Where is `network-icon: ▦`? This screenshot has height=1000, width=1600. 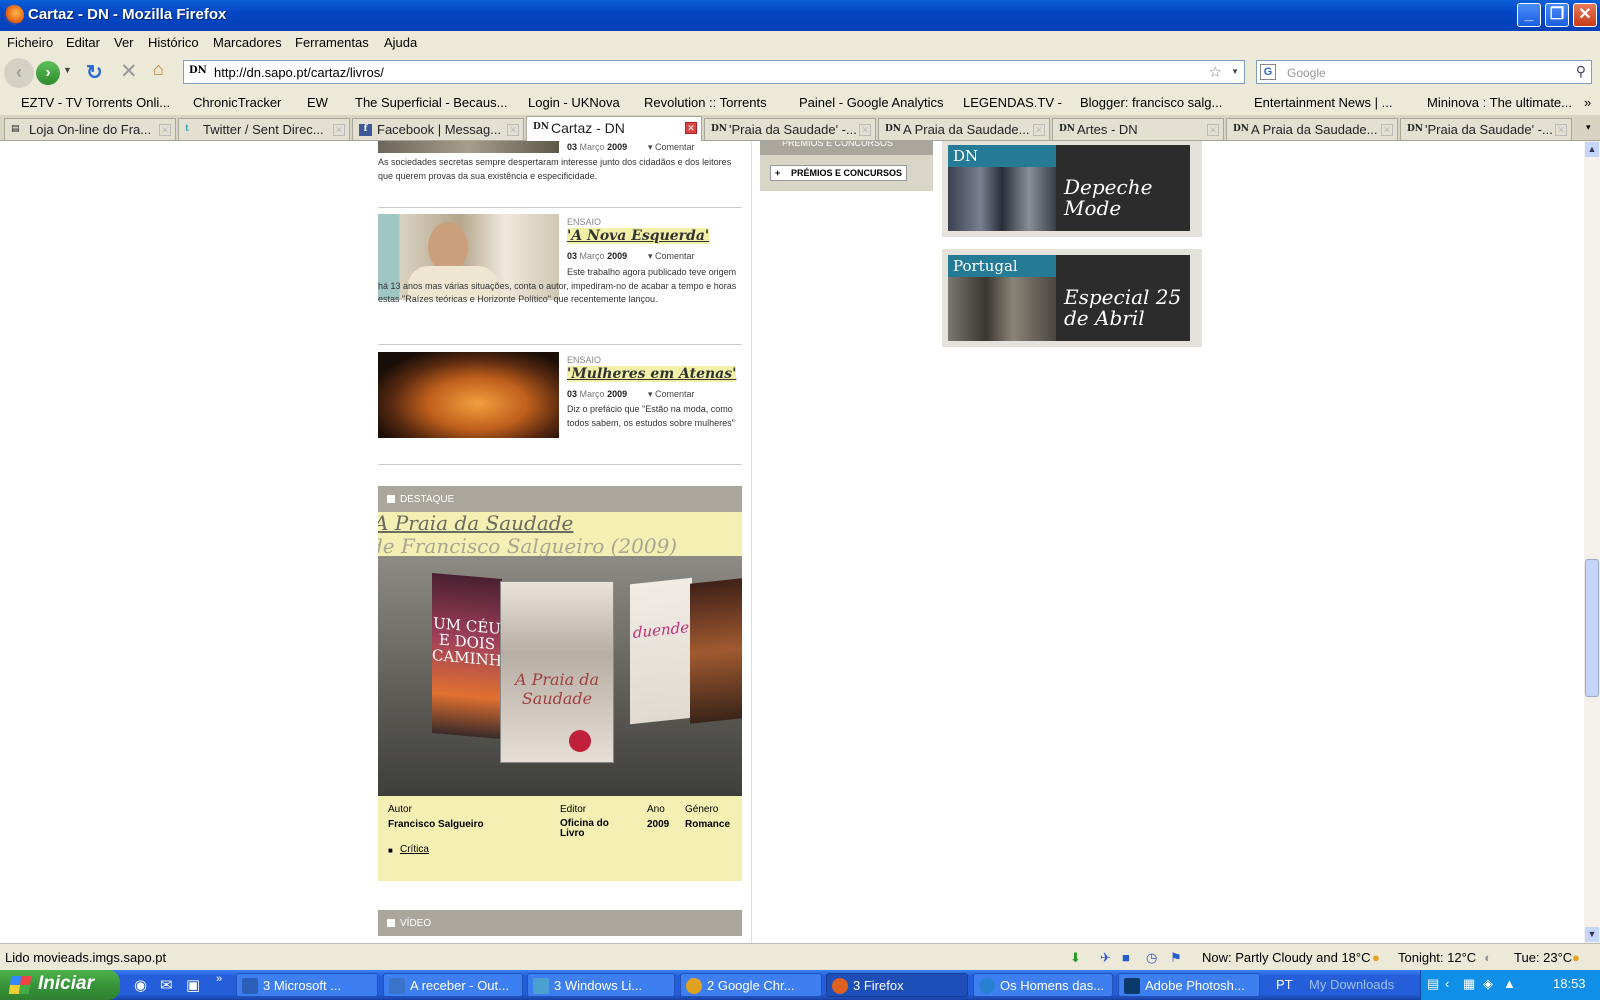
network-icon: ▦ is located at coordinates (1469, 984).